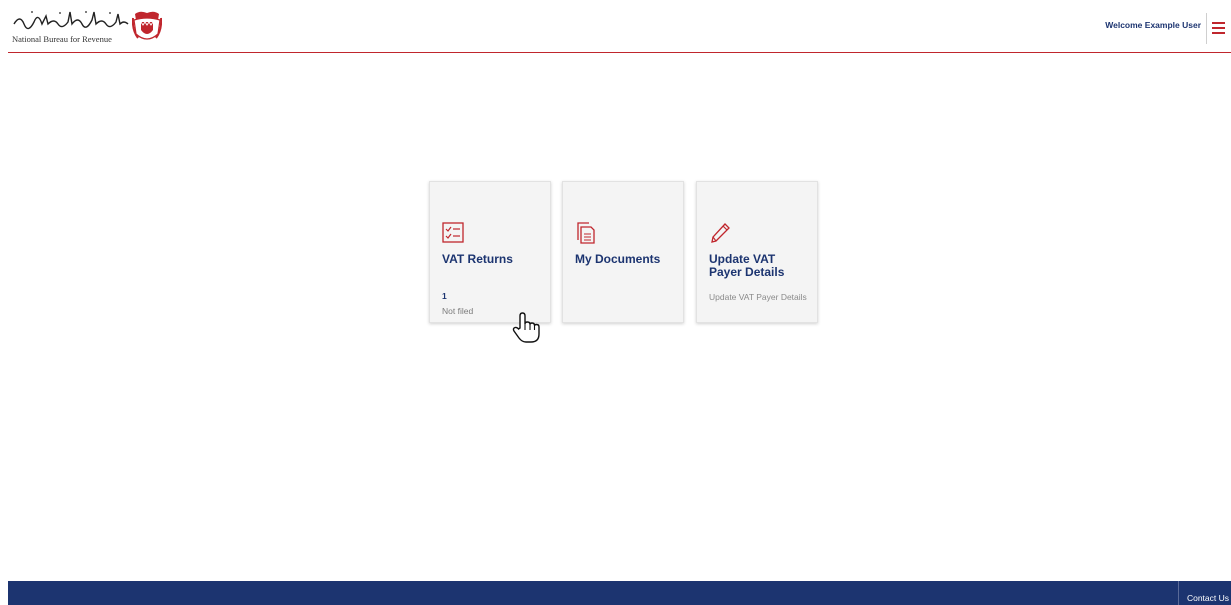 This screenshot has height=605, width=1231. What do you see at coordinates (747, 265) in the screenshot?
I see `card-title: Update VAT Payer Details` at bounding box center [747, 265].